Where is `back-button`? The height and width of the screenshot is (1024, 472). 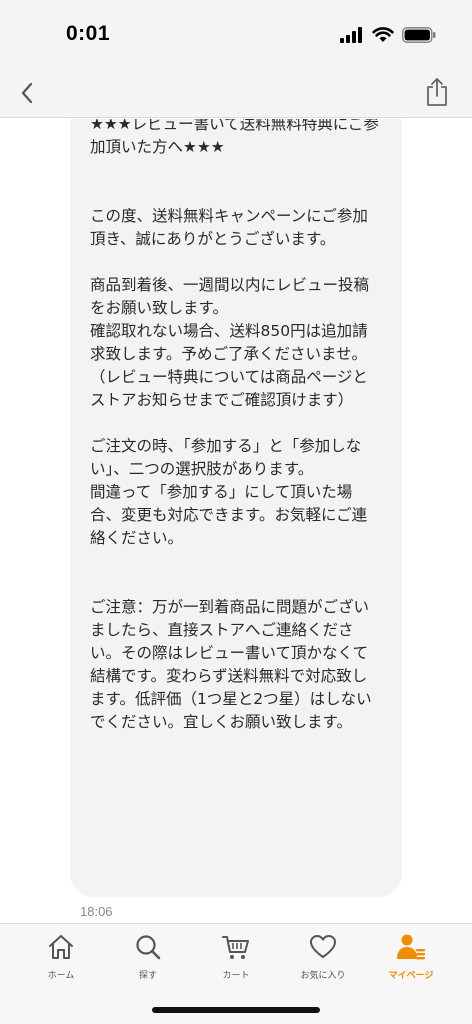 back-button is located at coordinates (27, 93).